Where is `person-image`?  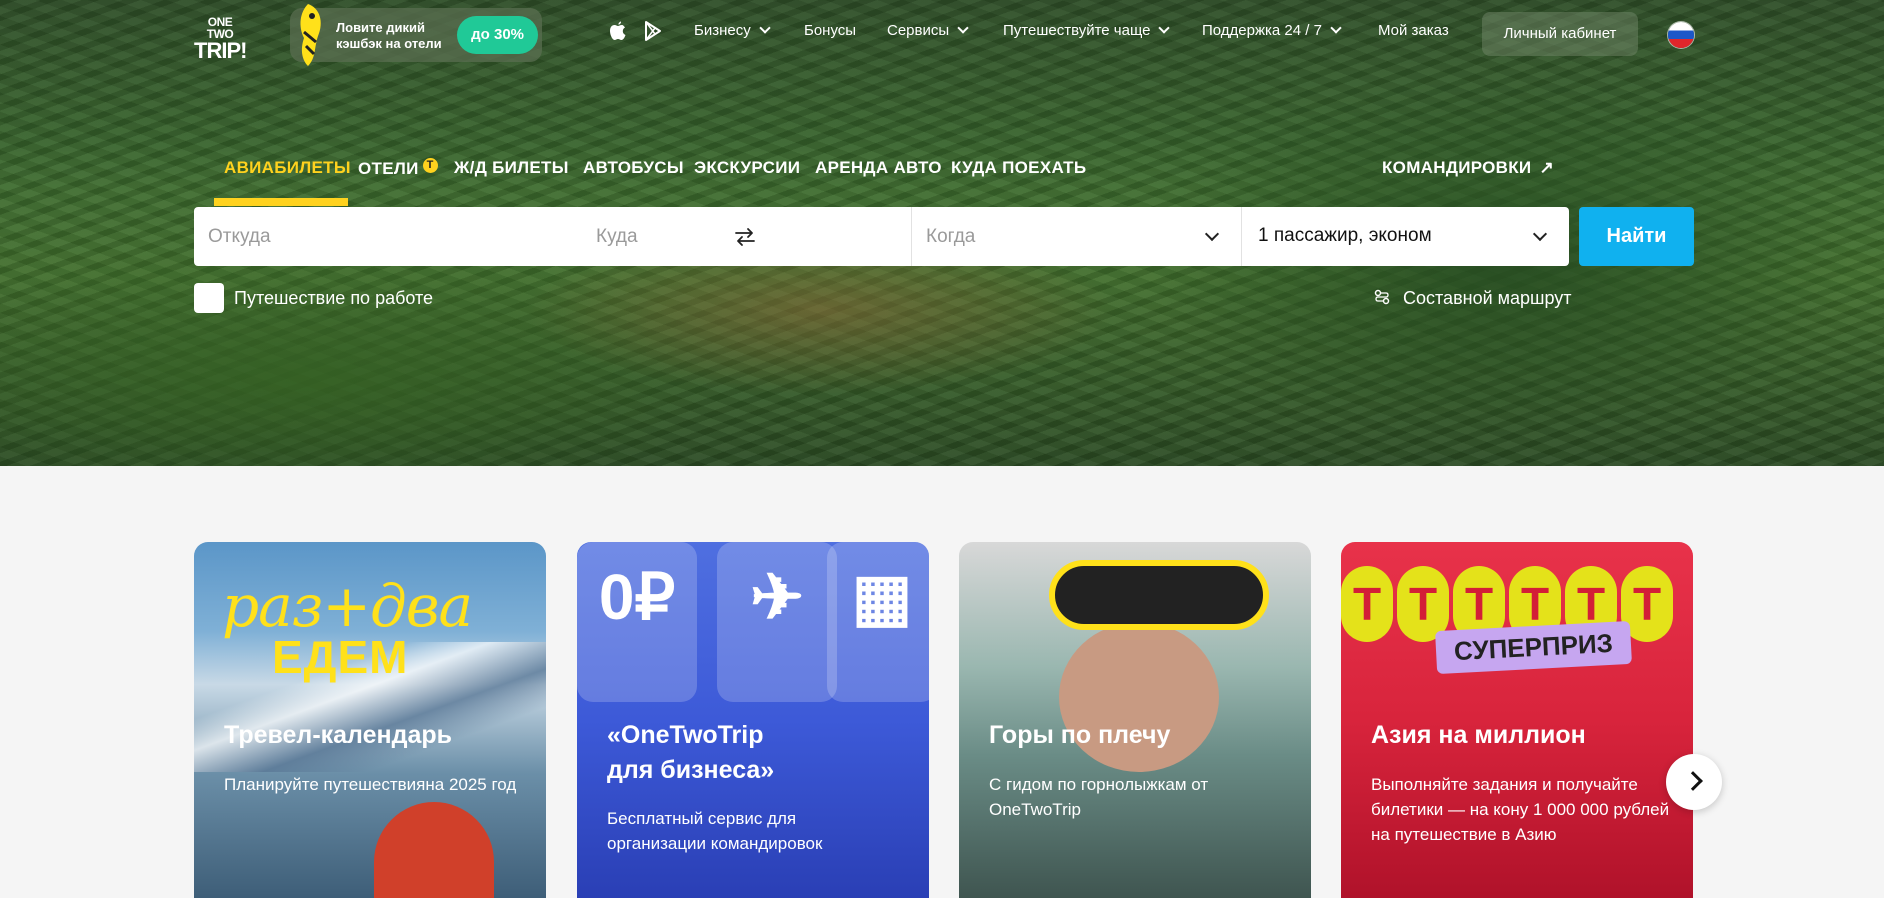
person-image is located at coordinates (434, 850).